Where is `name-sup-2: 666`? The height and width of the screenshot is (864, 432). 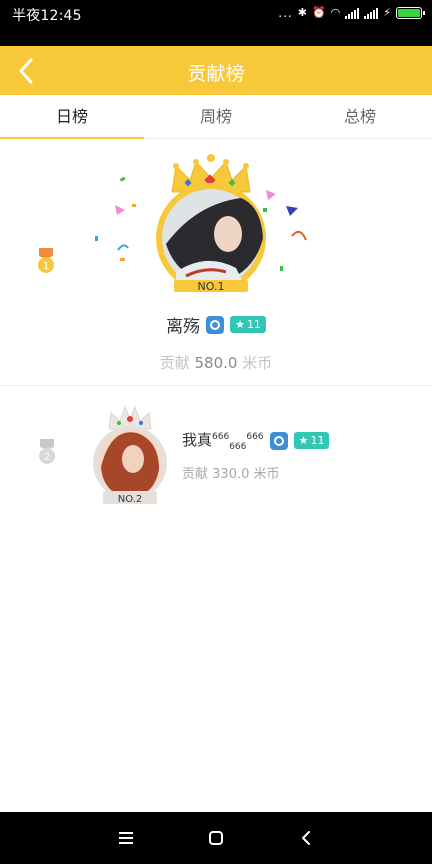 name-sup-2: 666 is located at coordinates (255, 437).